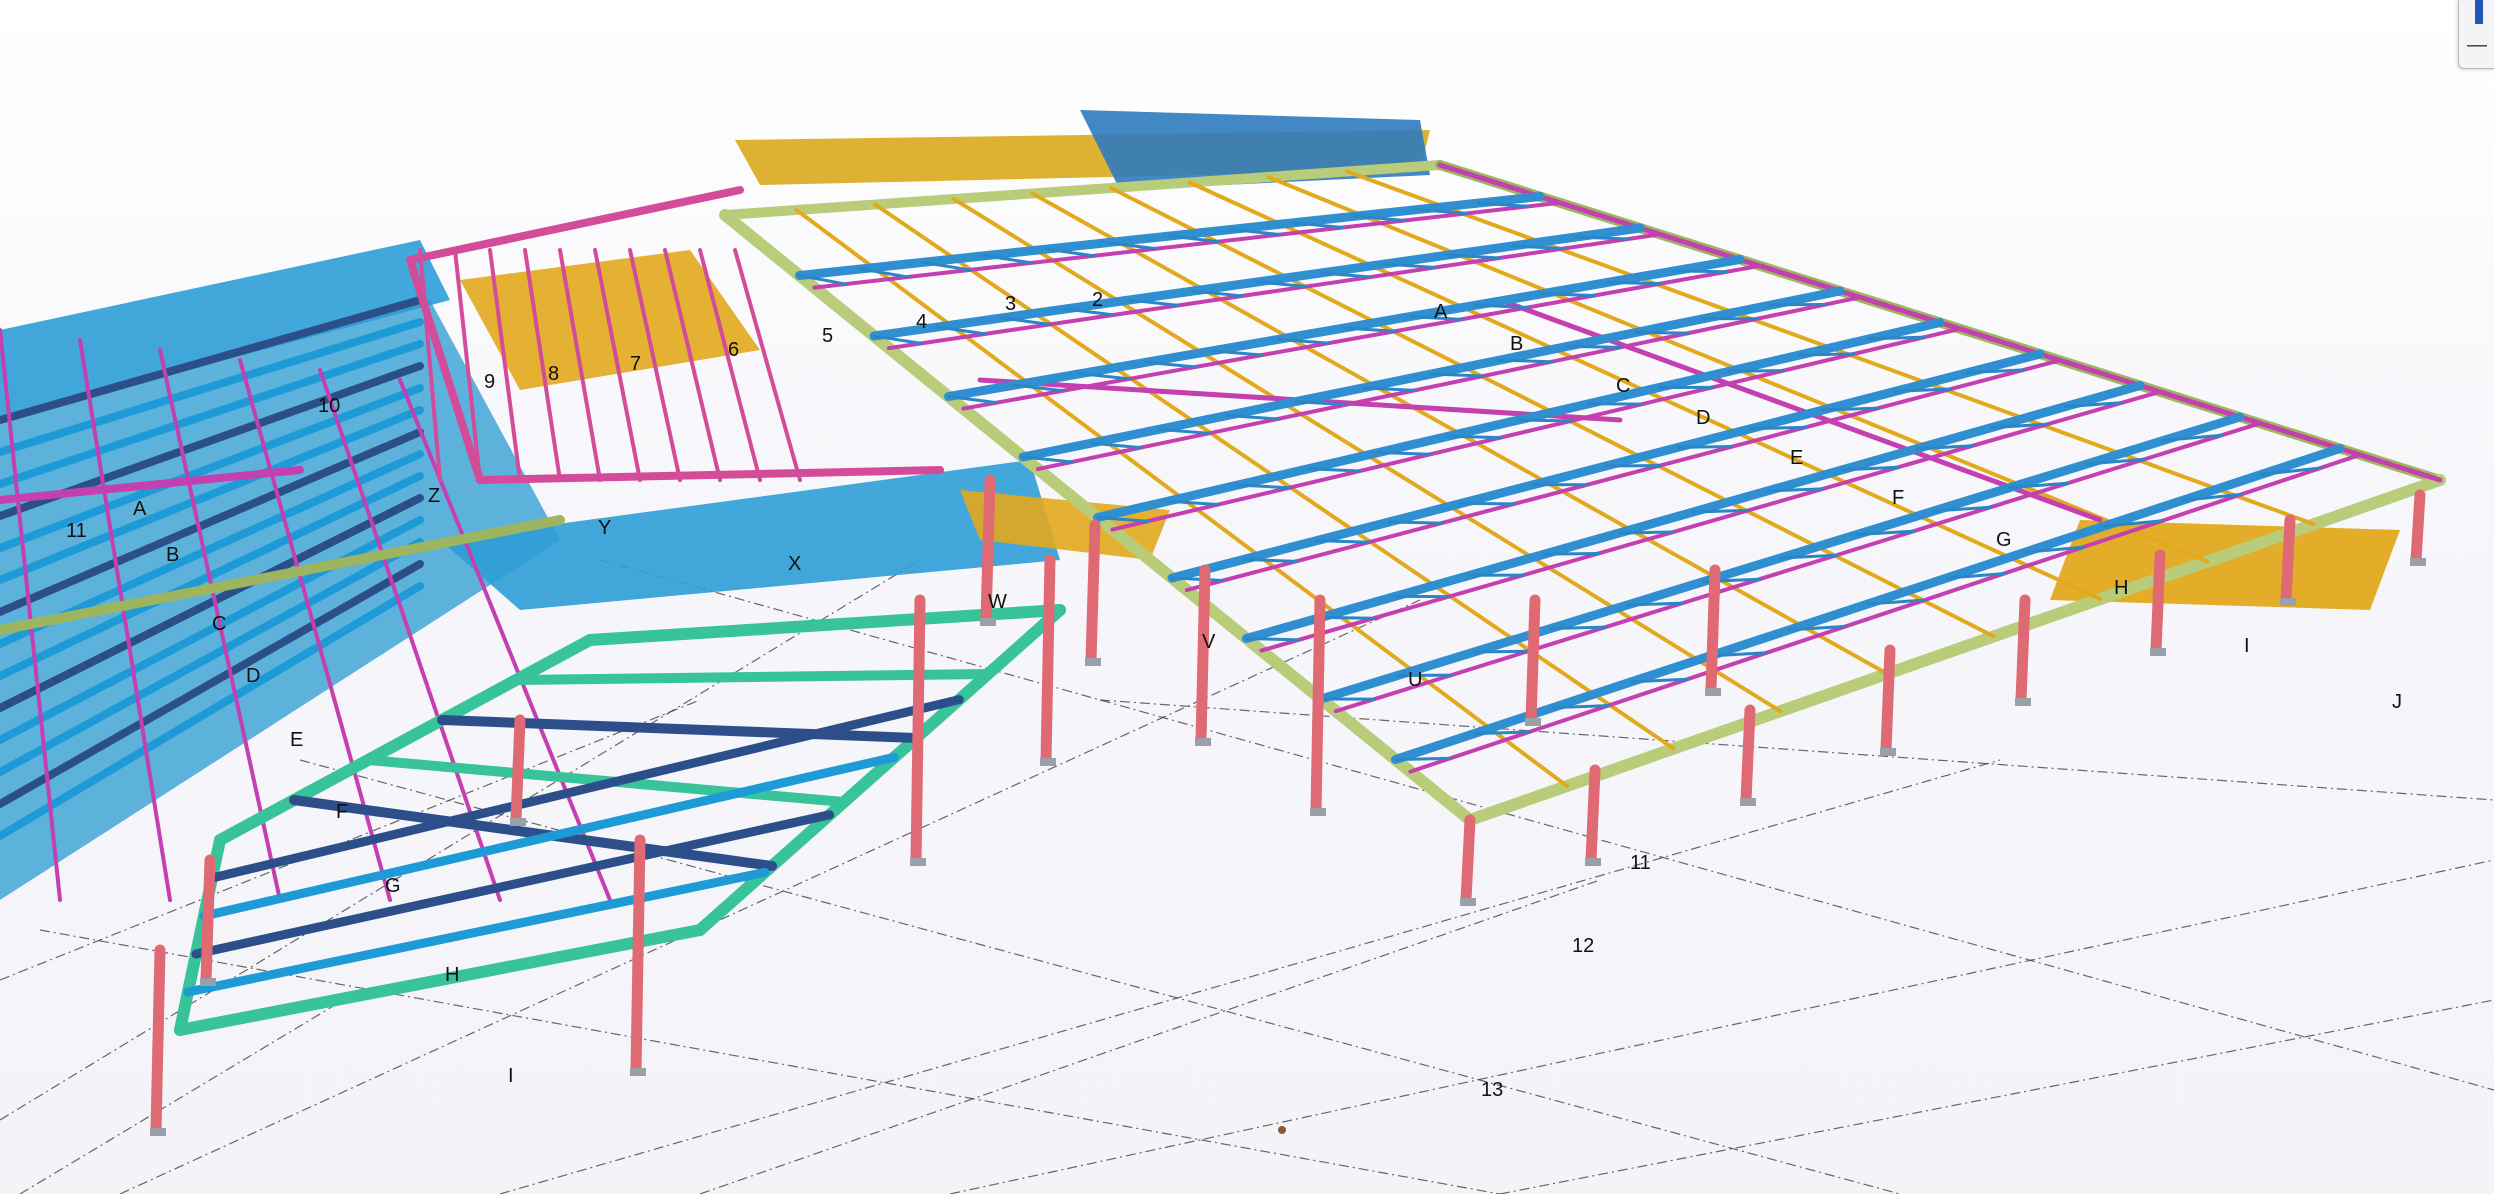 Image resolution: width=2494 pixels, height=1194 pixels. Describe the element at coordinates (710, 475) in the screenshot. I see `pink-frame` at that location.